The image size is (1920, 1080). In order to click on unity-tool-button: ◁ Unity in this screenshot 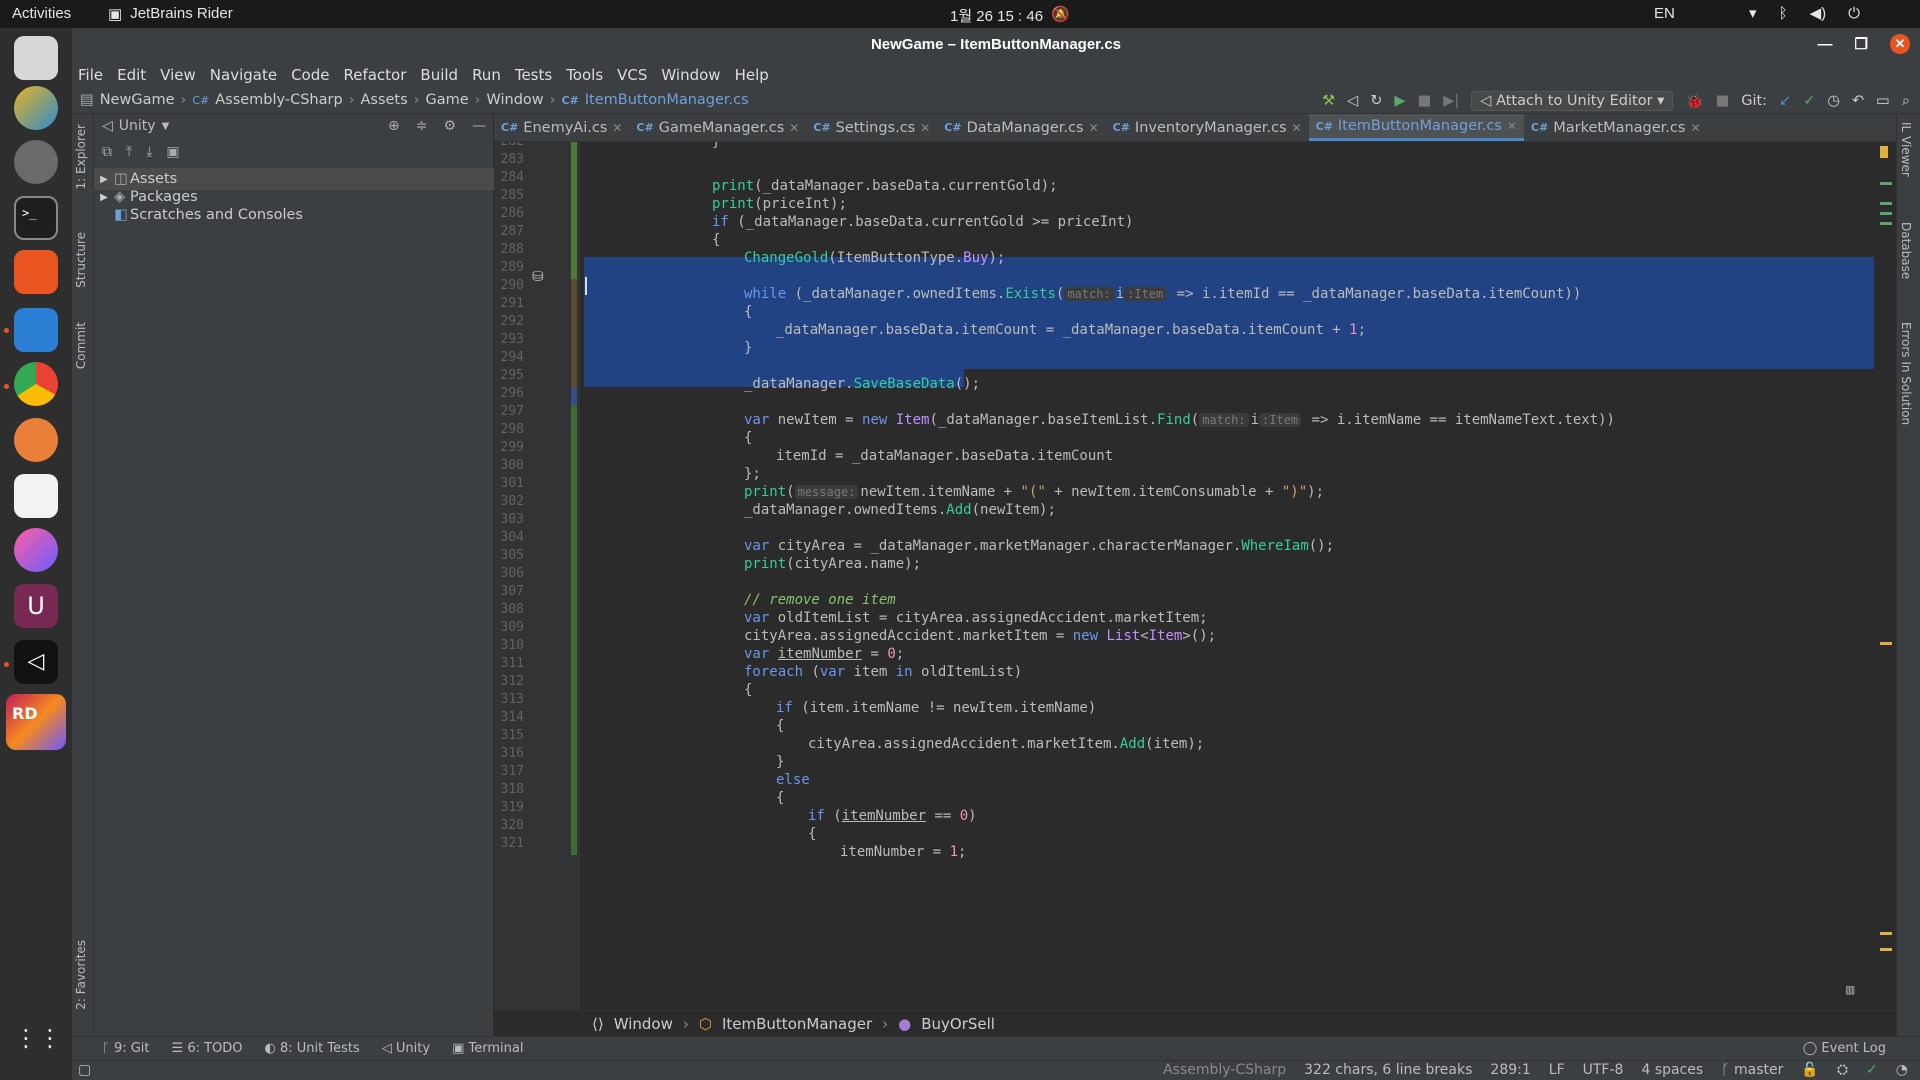, I will do `click(406, 1048)`.